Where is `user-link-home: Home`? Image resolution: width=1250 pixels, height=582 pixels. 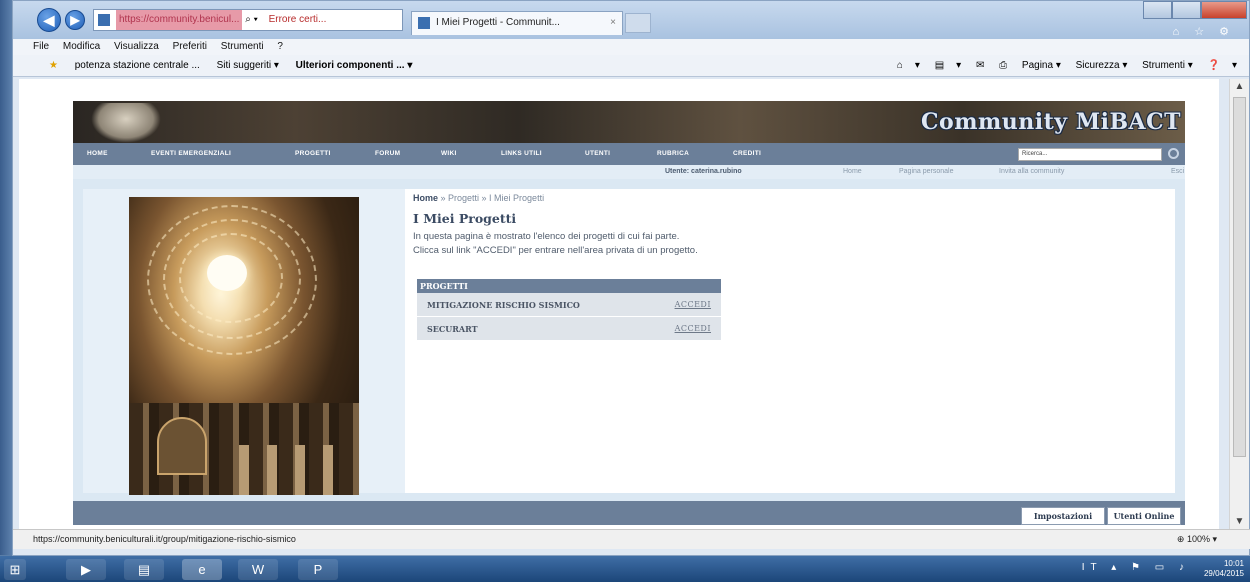 user-link-home: Home is located at coordinates (852, 172).